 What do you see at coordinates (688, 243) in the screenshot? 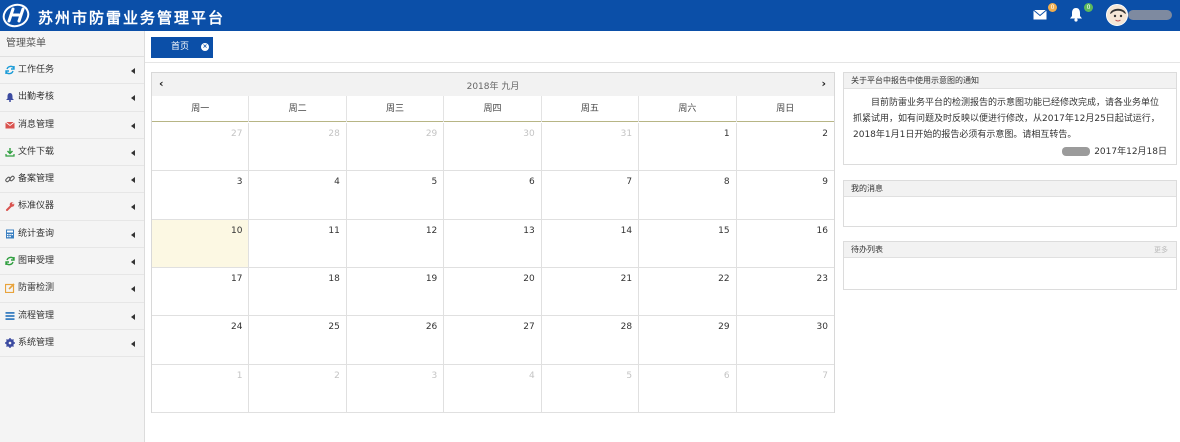
I see `calendar-day: 15` at bounding box center [688, 243].